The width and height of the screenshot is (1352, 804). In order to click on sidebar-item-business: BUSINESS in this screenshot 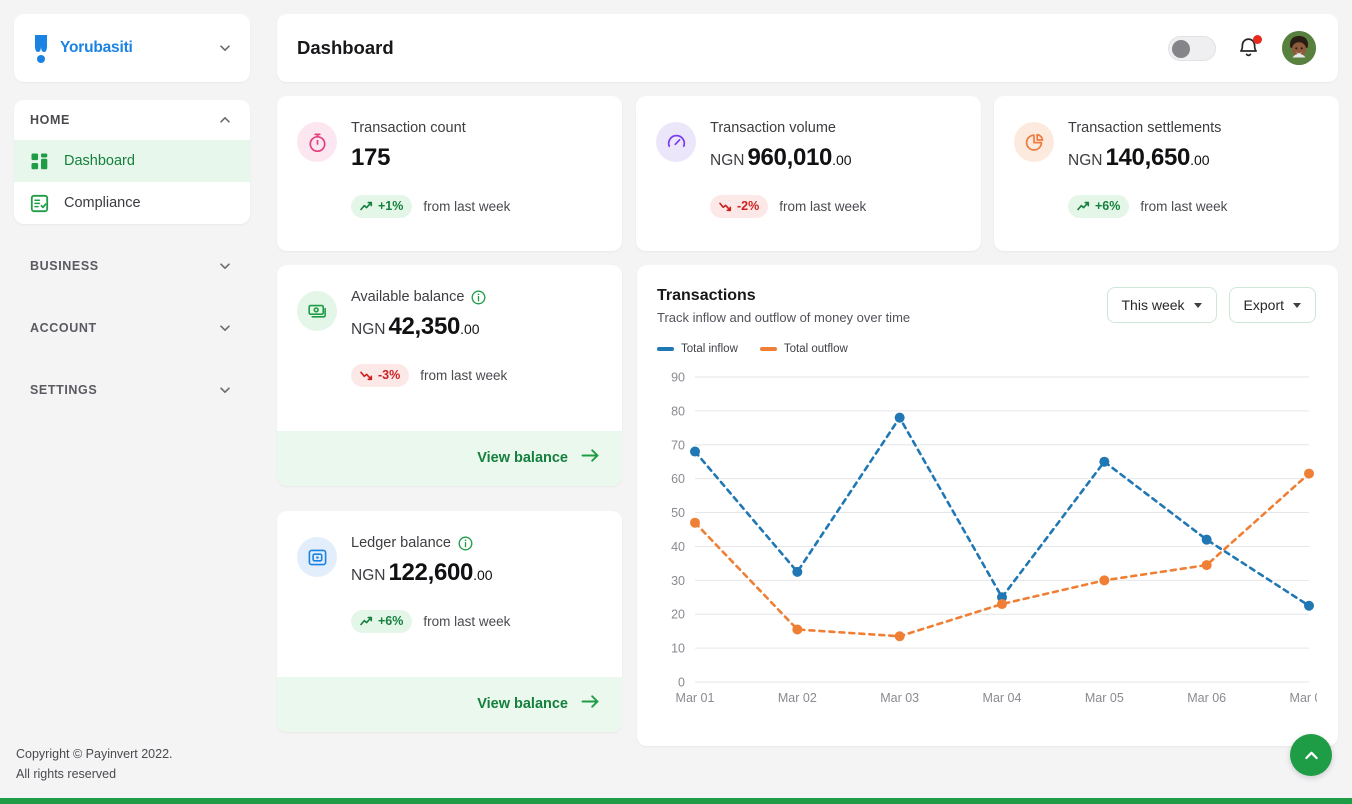, I will do `click(132, 266)`.